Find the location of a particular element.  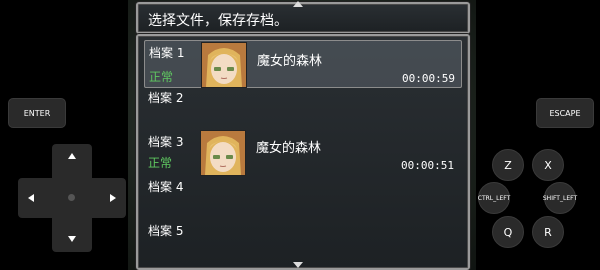

dpad-down-icon is located at coordinates (72, 239).